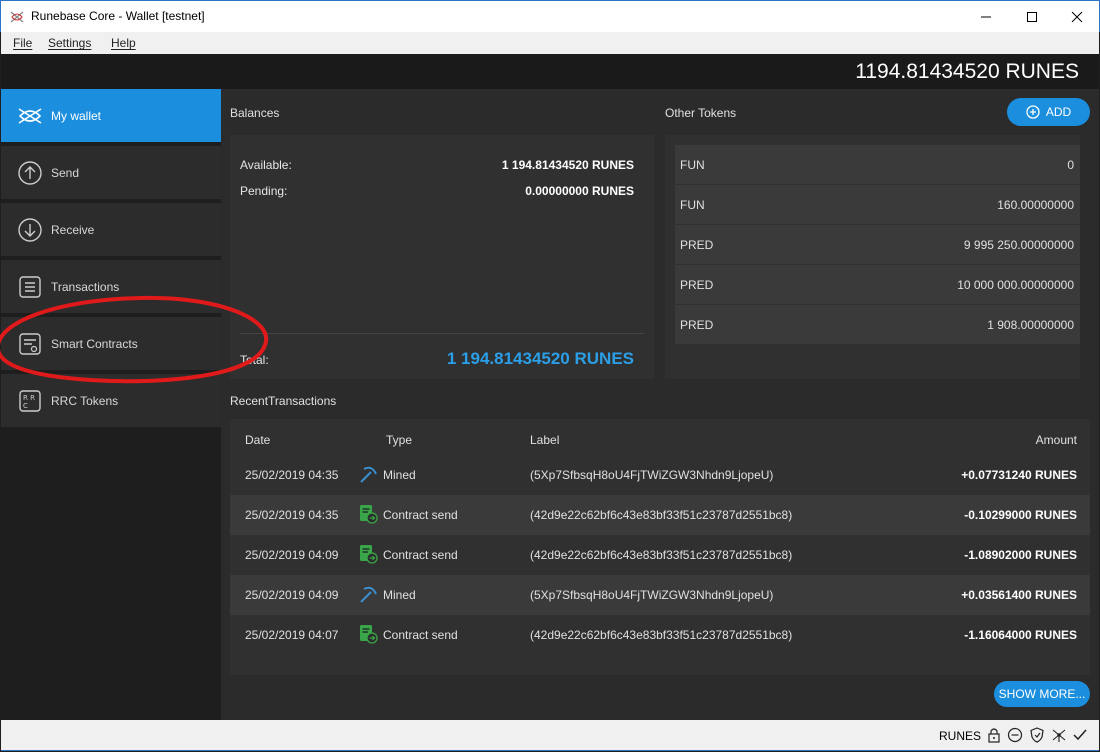 This screenshot has height=752, width=1100. I want to click on header-balance: 1194.81434520 RUNES, so click(967, 71).